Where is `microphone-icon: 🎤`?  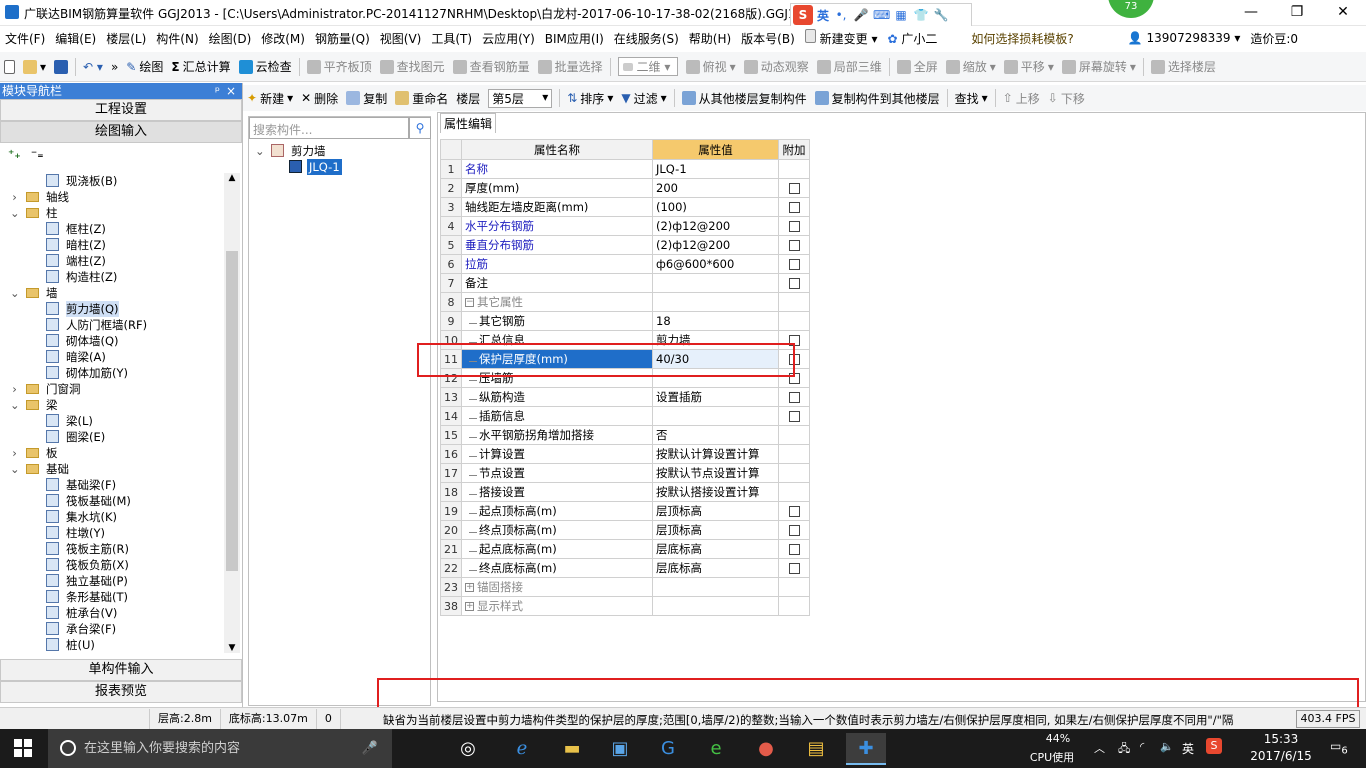 microphone-icon: 🎤 is located at coordinates (861, 15).